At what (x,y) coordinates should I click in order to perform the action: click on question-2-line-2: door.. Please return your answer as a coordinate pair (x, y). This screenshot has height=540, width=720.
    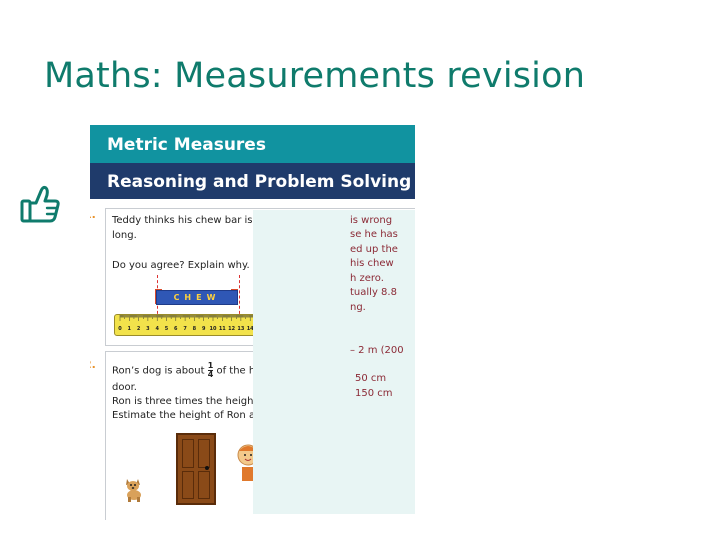
    Looking at the image, I should click on (124, 387).